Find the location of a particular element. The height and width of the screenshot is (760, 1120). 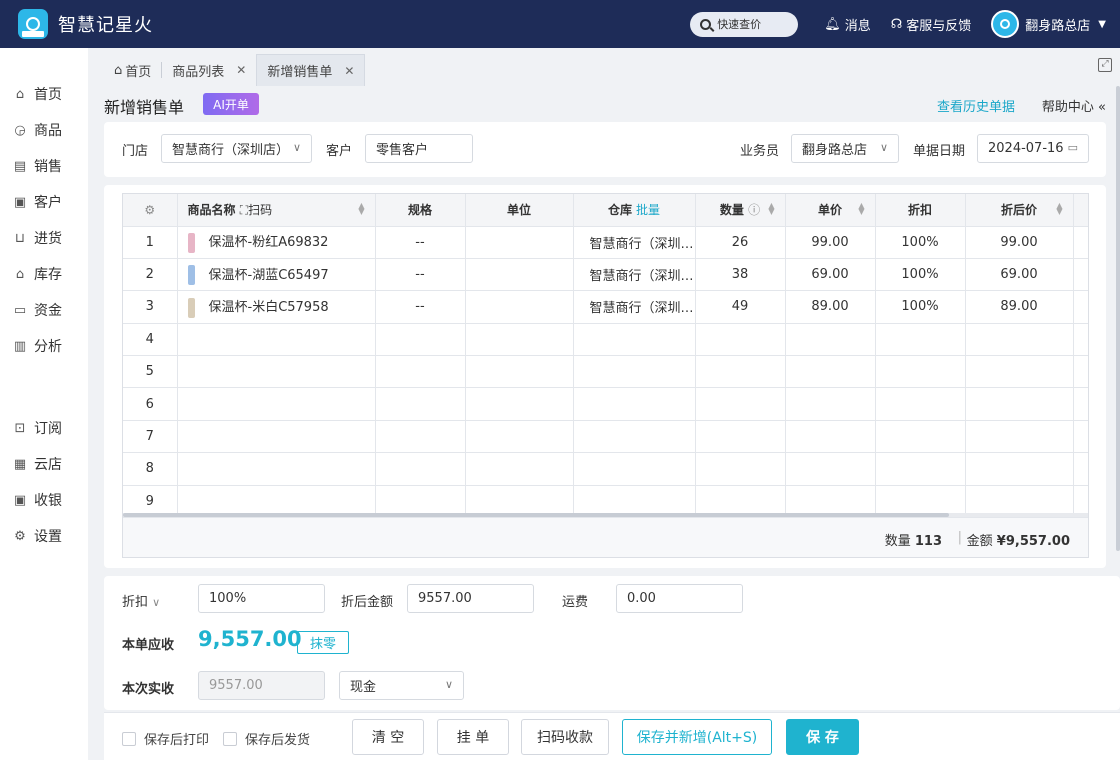

column-header-name: 商品名称 ⛶扫码 ▲ ▼ is located at coordinates (276, 210).